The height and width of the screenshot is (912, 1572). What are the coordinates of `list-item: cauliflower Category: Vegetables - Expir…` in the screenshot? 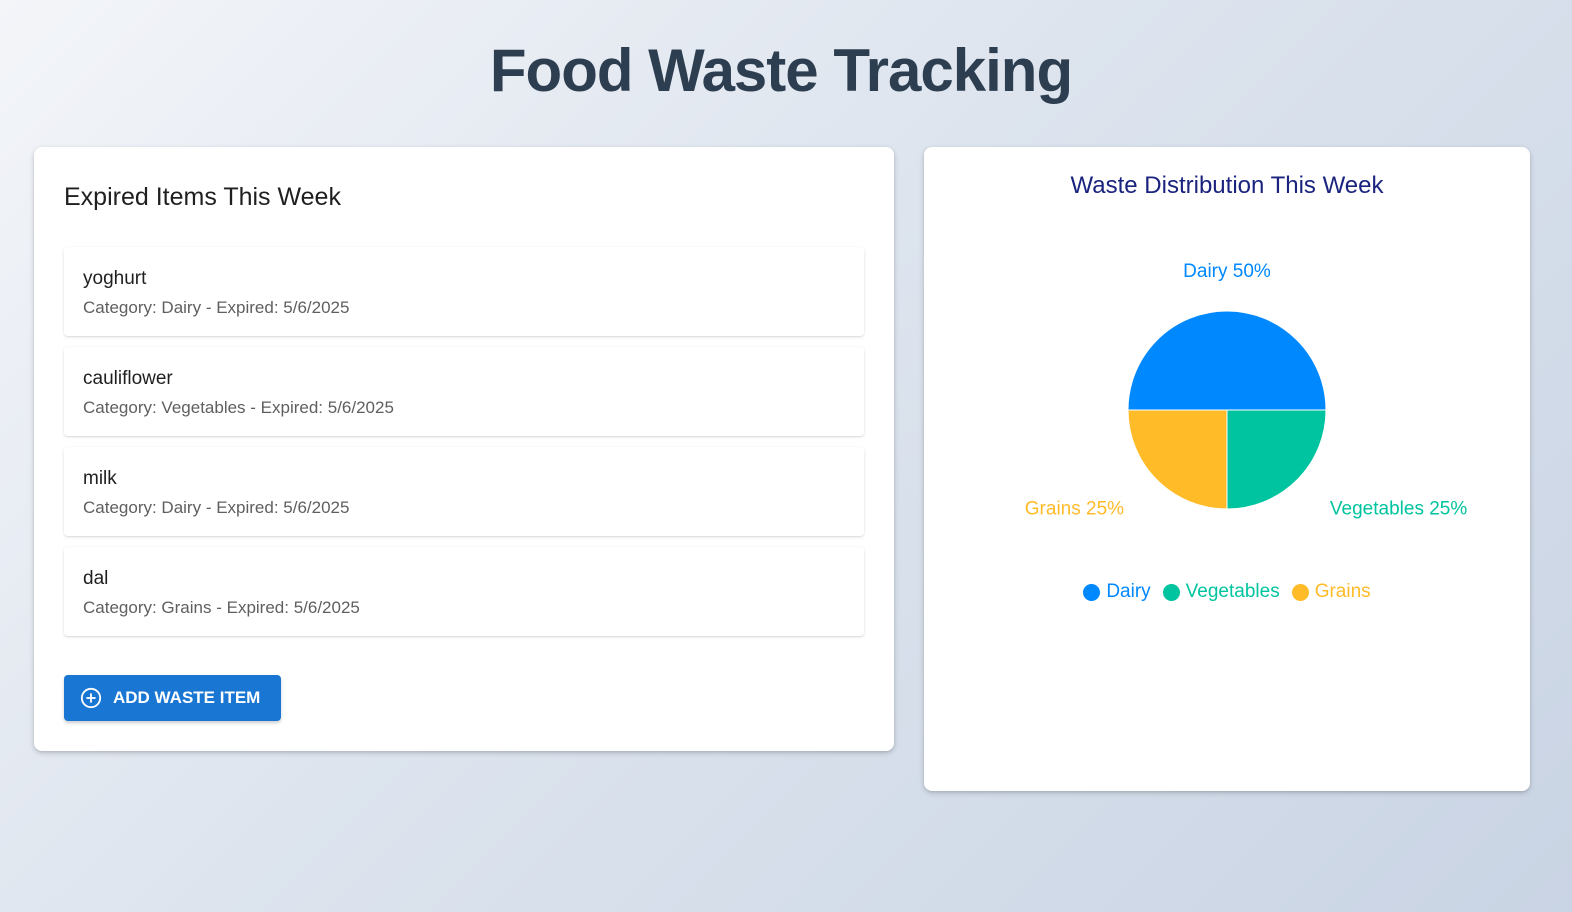 It's located at (464, 391).